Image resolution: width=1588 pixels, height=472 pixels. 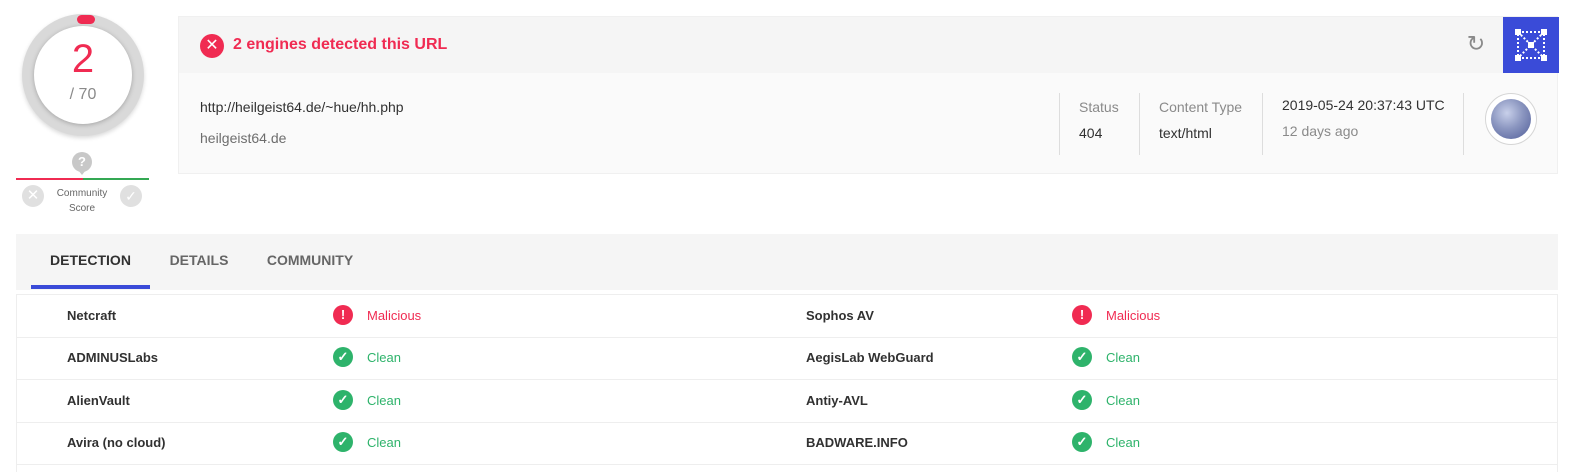 I want to click on question-icon: ?, so click(x=82, y=163).